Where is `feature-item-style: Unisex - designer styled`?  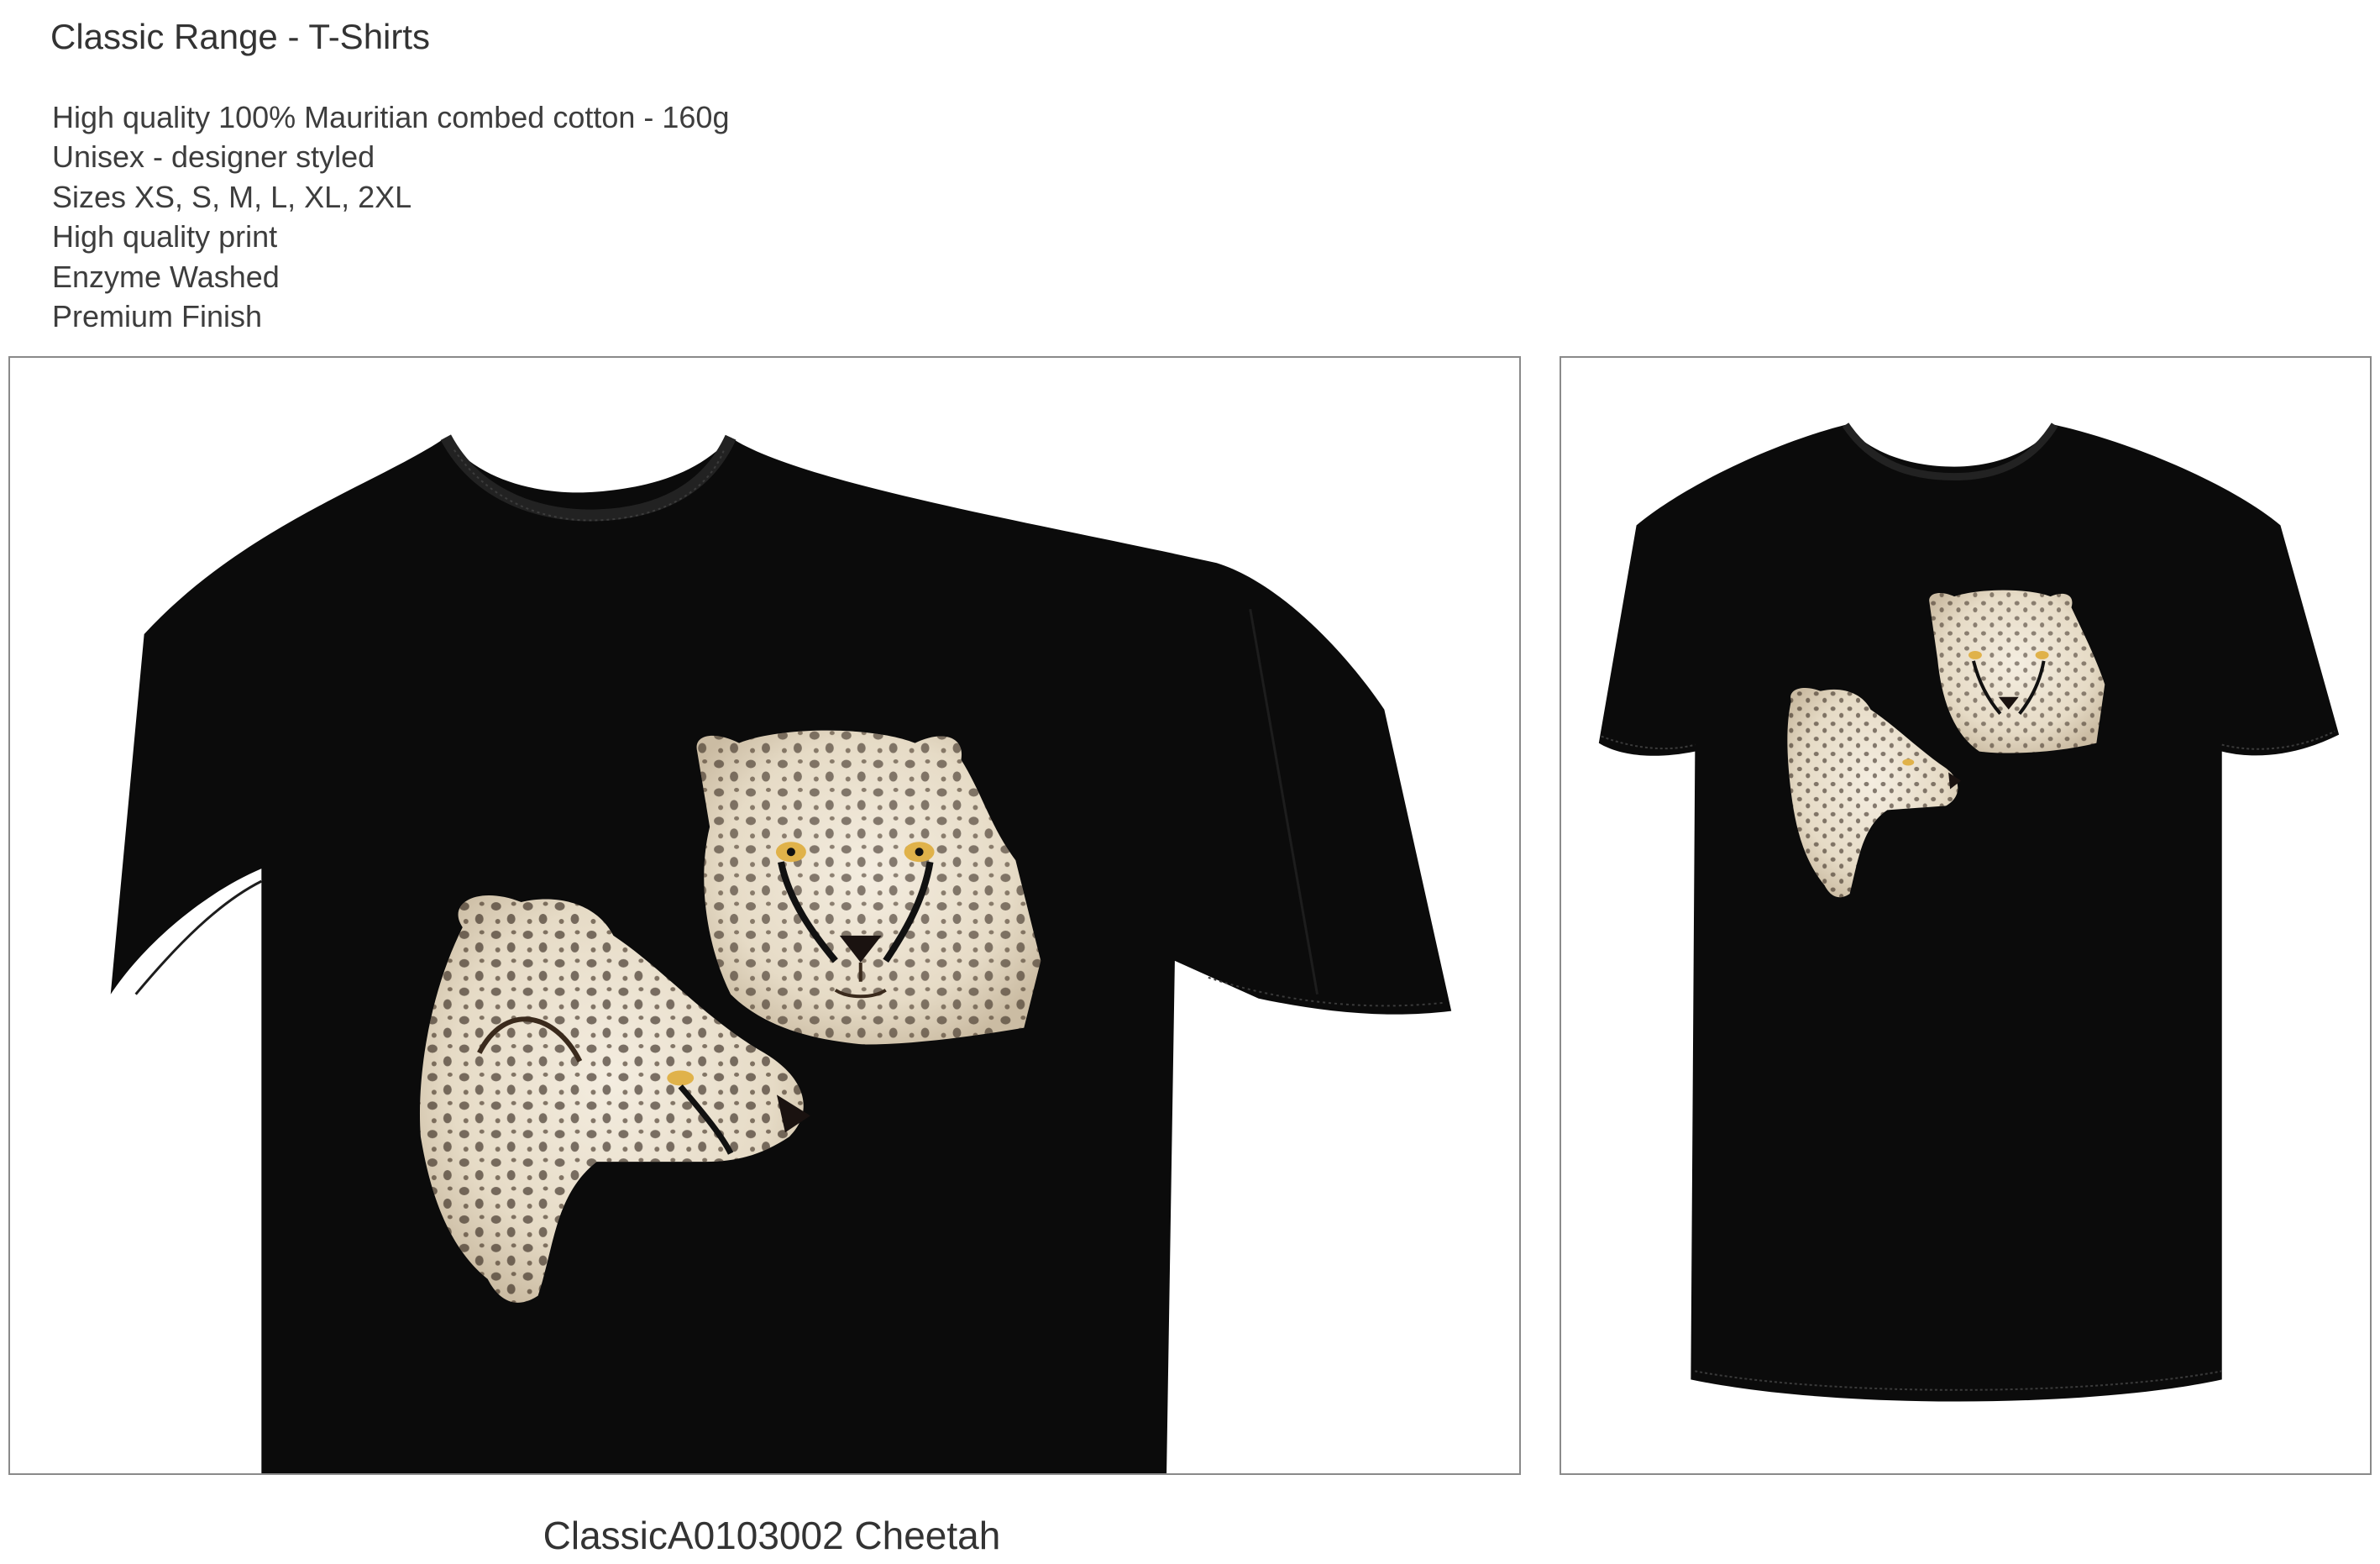 feature-item-style: Unisex - designer styled is located at coordinates (213, 157).